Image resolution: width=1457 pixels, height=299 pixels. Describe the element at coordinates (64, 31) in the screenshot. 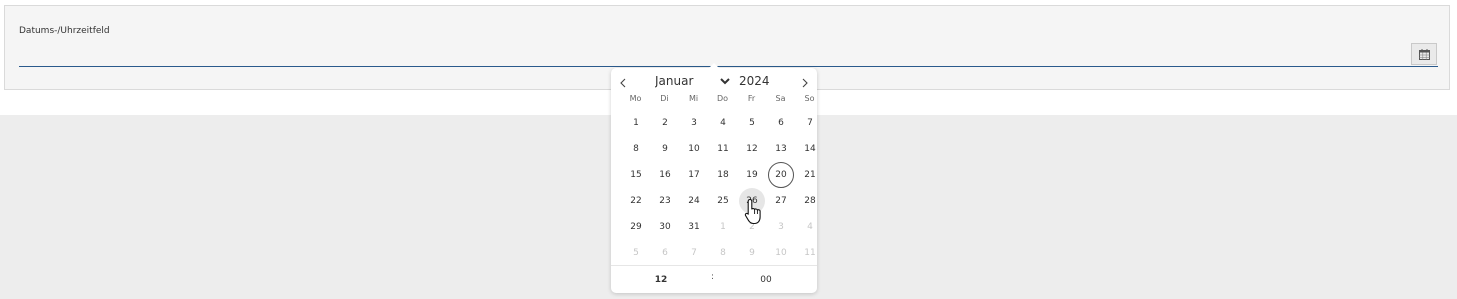

I see `field-label: Datums-/Uhrzeitfeld` at that location.